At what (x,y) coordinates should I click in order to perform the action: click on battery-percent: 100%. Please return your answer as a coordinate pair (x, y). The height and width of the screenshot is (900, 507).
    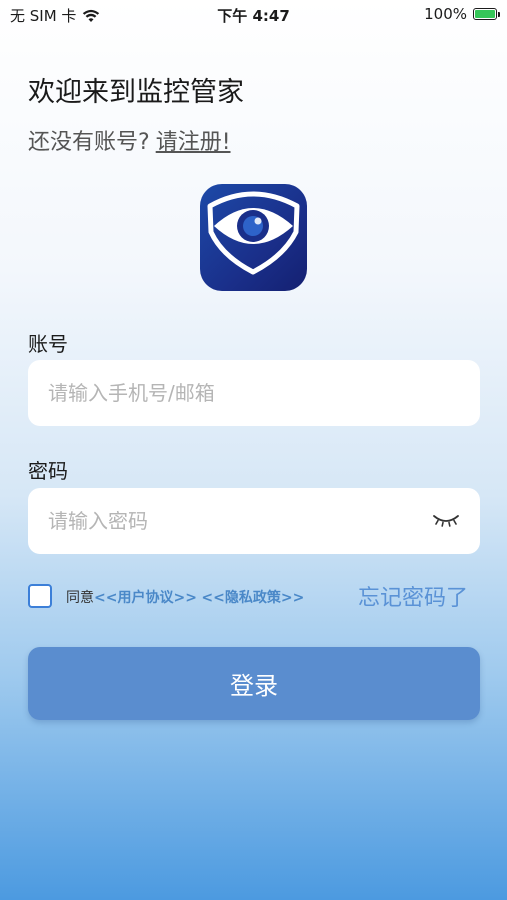
    Looking at the image, I should click on (445, 14).